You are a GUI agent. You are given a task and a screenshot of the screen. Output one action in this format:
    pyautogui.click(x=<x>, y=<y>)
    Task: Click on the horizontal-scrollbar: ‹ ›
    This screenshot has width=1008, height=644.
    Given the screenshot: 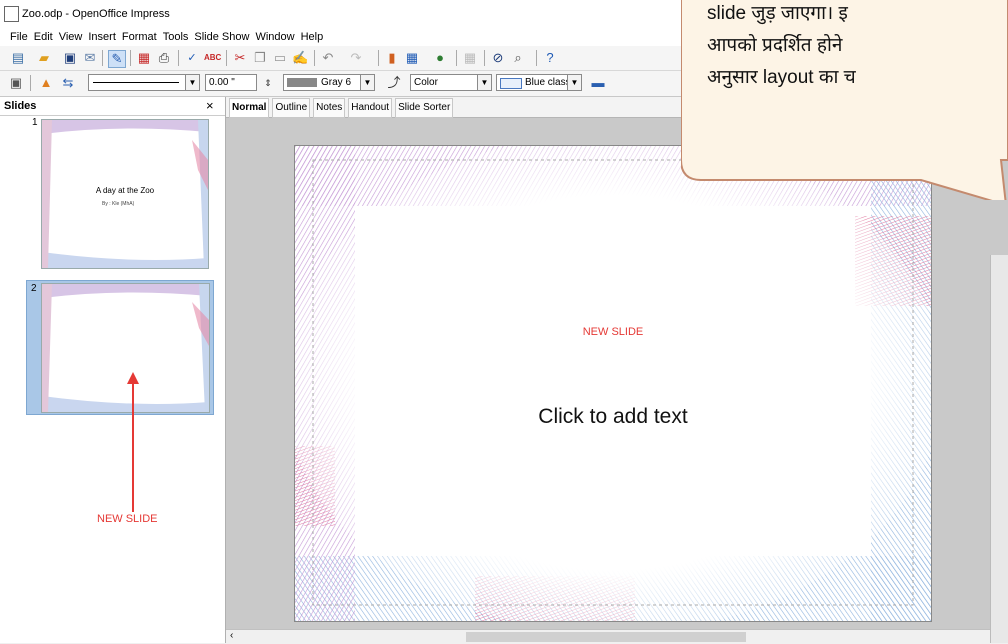 What is the action you would take?
    pyautogui.click(x=617, y=636)
    